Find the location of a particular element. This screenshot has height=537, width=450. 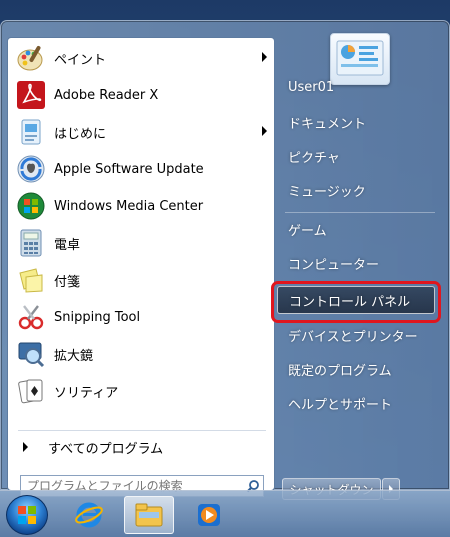

windows-logo-icon is located at coordinates (27, 515).